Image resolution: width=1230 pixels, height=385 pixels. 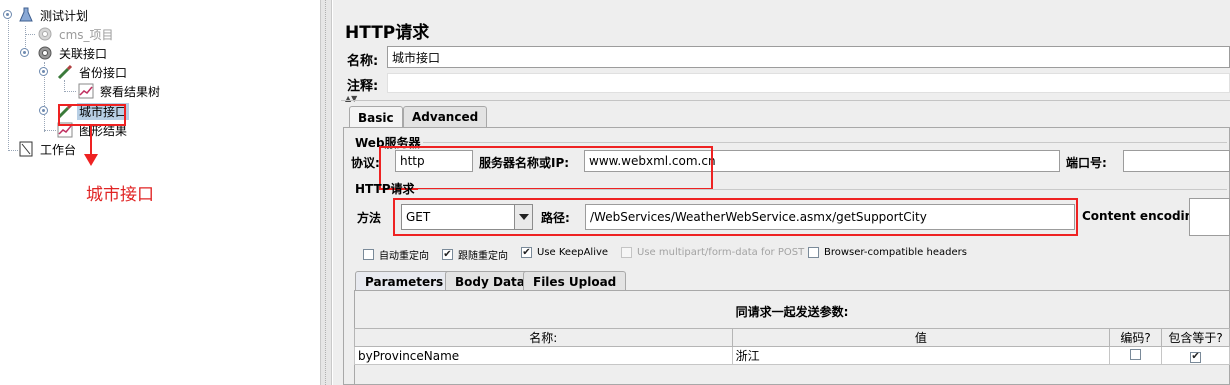 I want to click on column-header-include-equals: 包含等于?, so click(x=1195, y=337).